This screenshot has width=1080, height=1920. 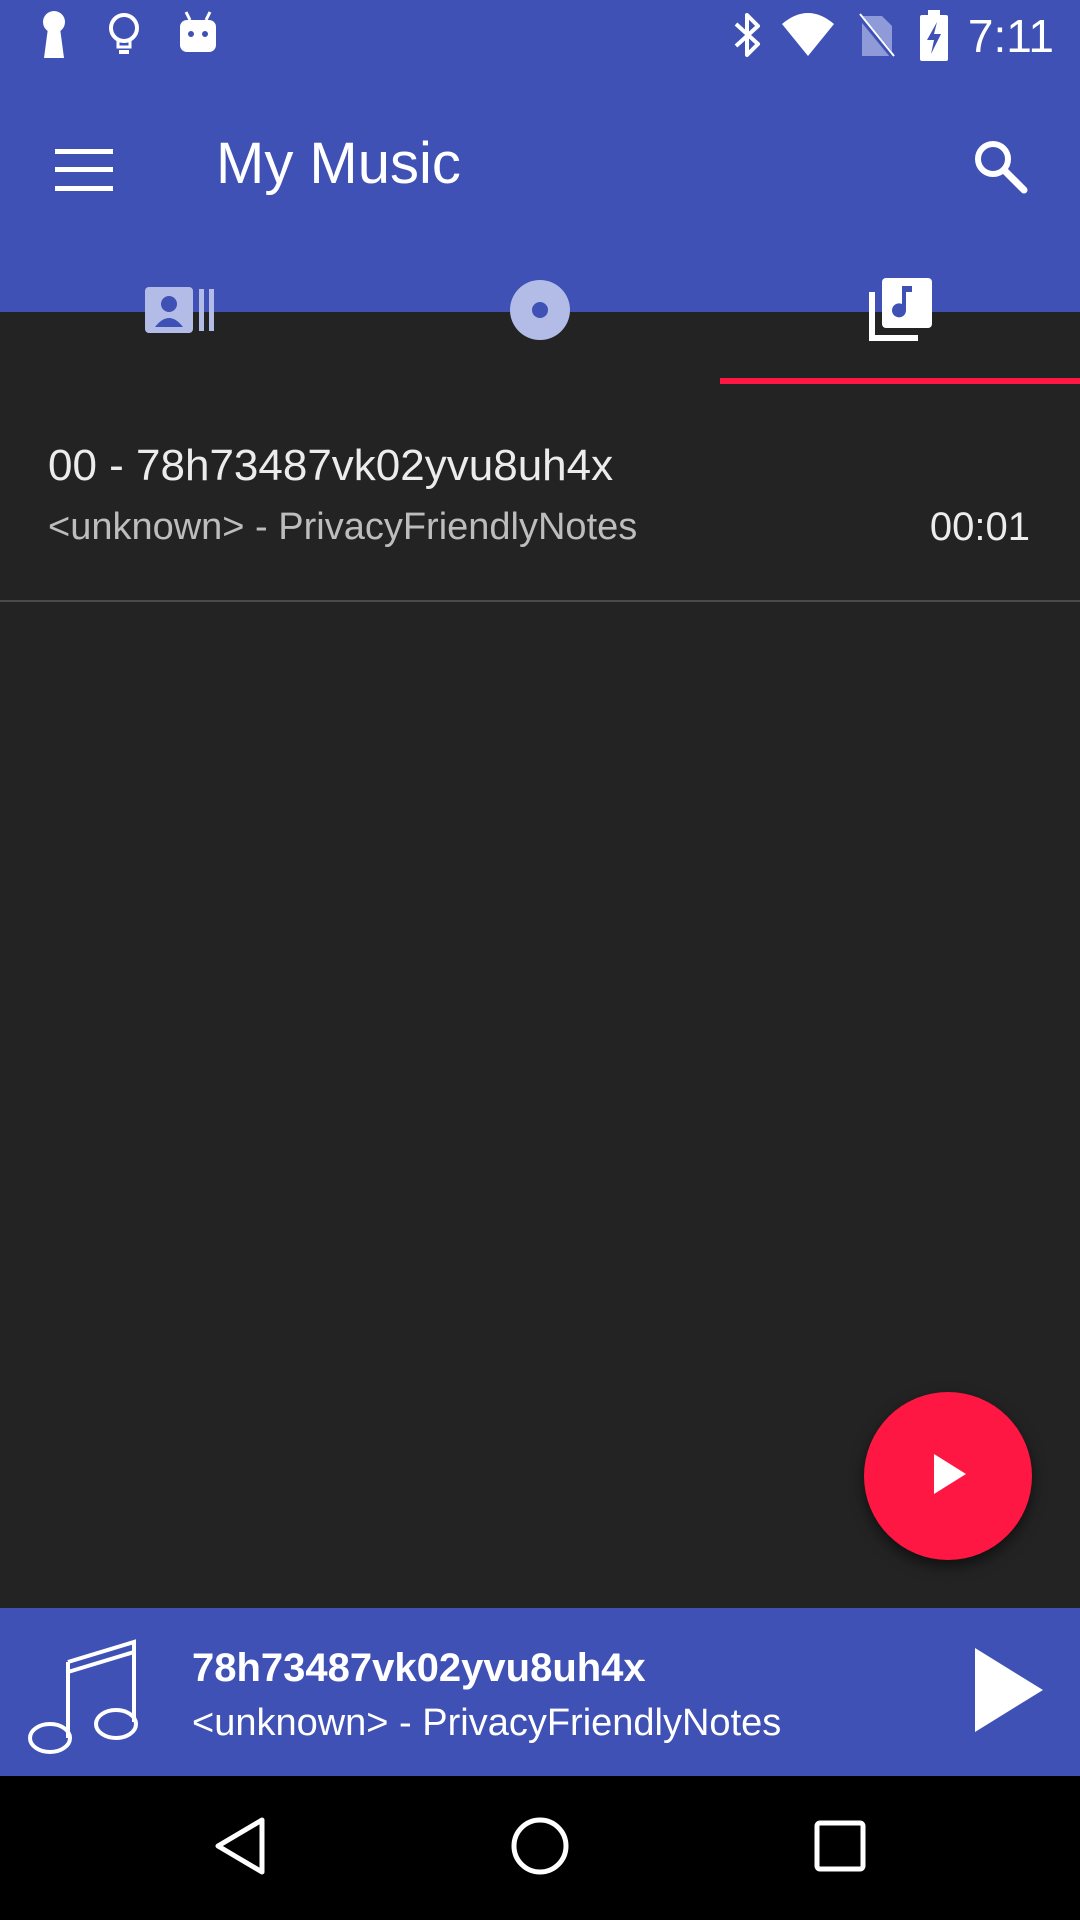 I want to click on tab-albums, so click(x=540, y=312).